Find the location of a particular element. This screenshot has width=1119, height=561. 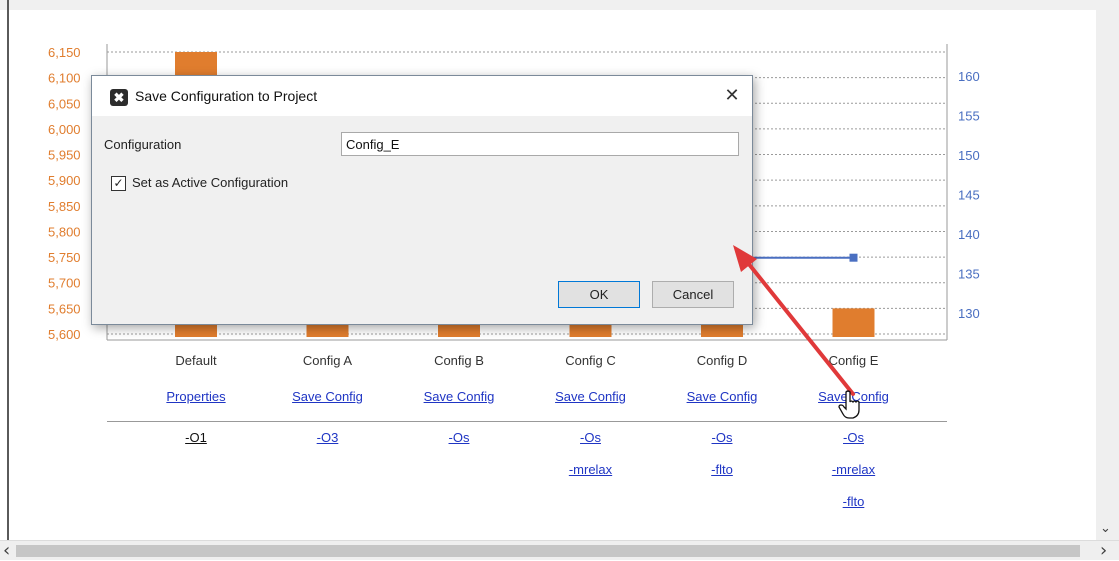

horizontal-scroll-thumb is located at coordinates (548, 551).